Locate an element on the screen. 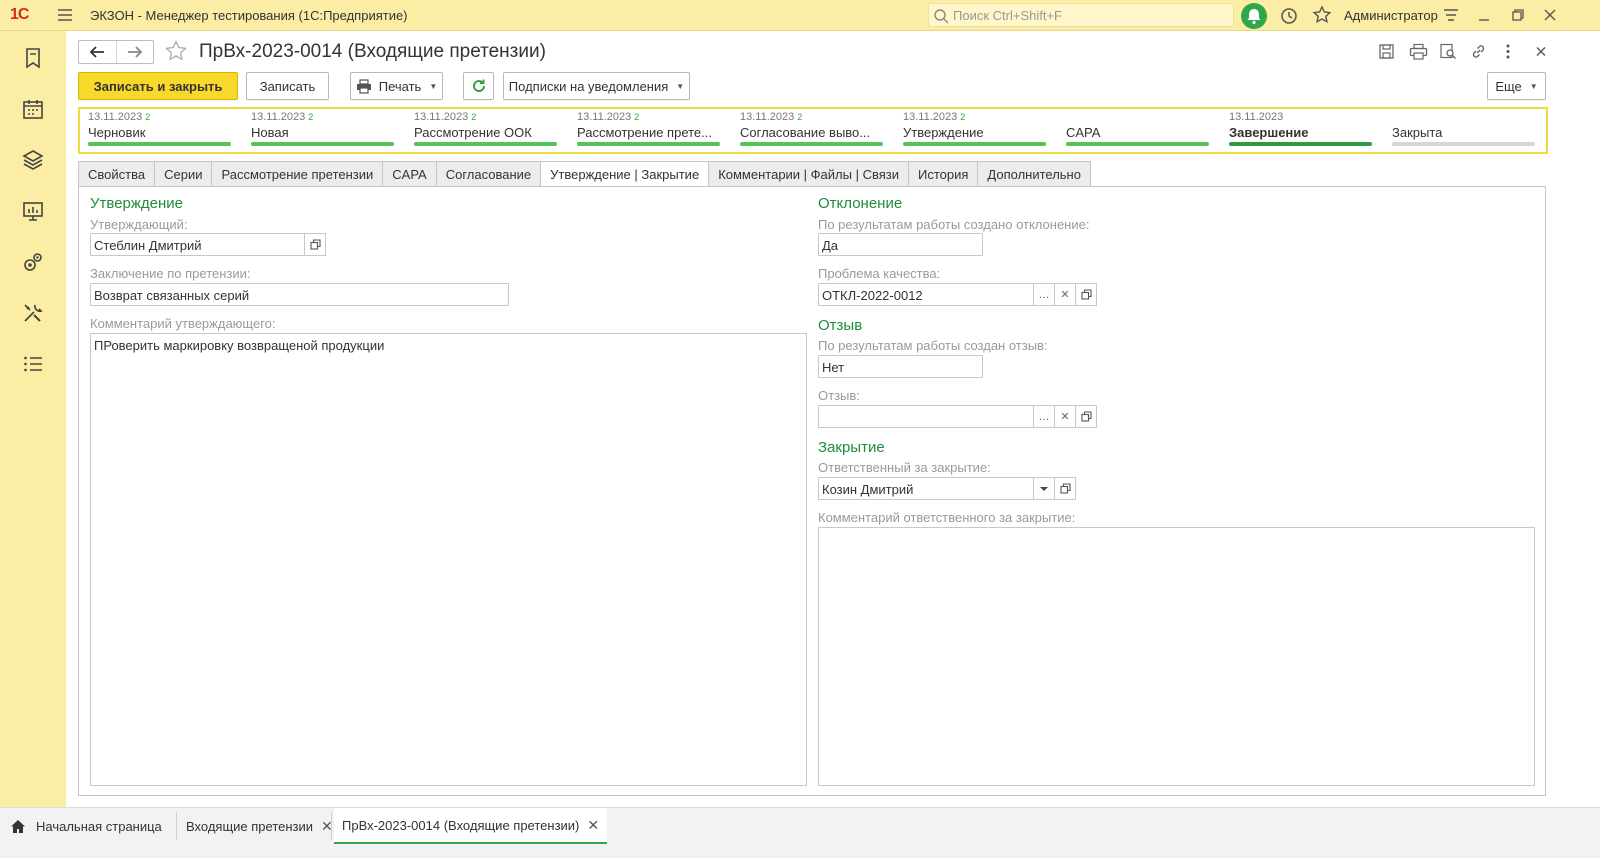 This screenshot has width=1600, height=858. save-label: Записать is located at coordinates (287, 86).